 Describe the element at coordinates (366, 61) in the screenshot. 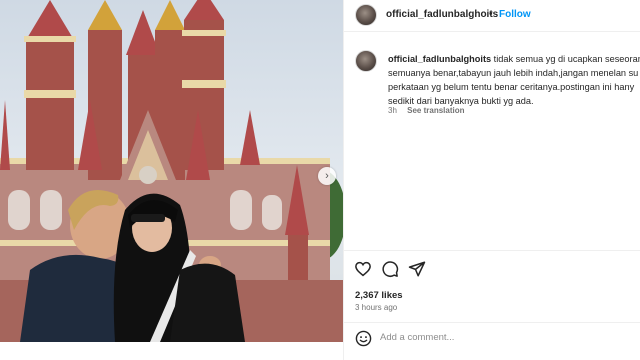

I see `caption-author-avatar` at that location.